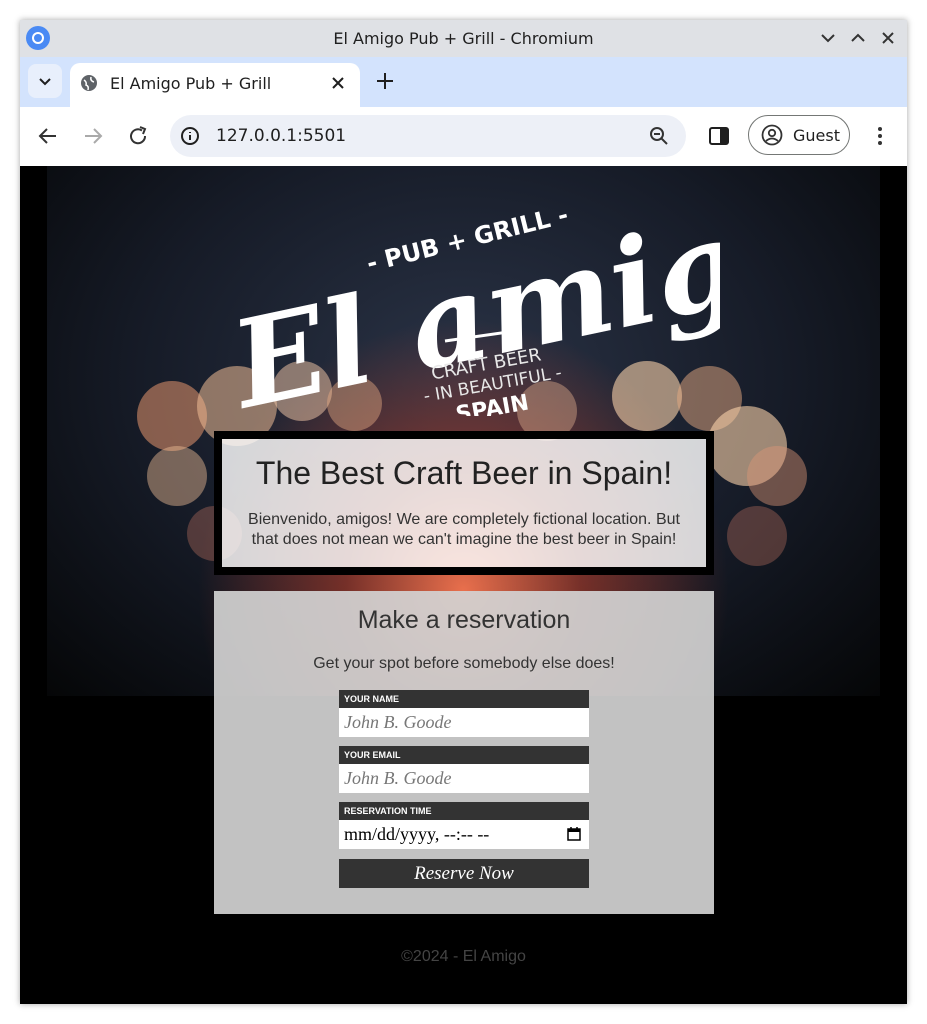  What do you see at coordinates (281, 136) in the screenshot?
I see `url-text: 127.0.0.1:5501` at bounding box center [281, 136].